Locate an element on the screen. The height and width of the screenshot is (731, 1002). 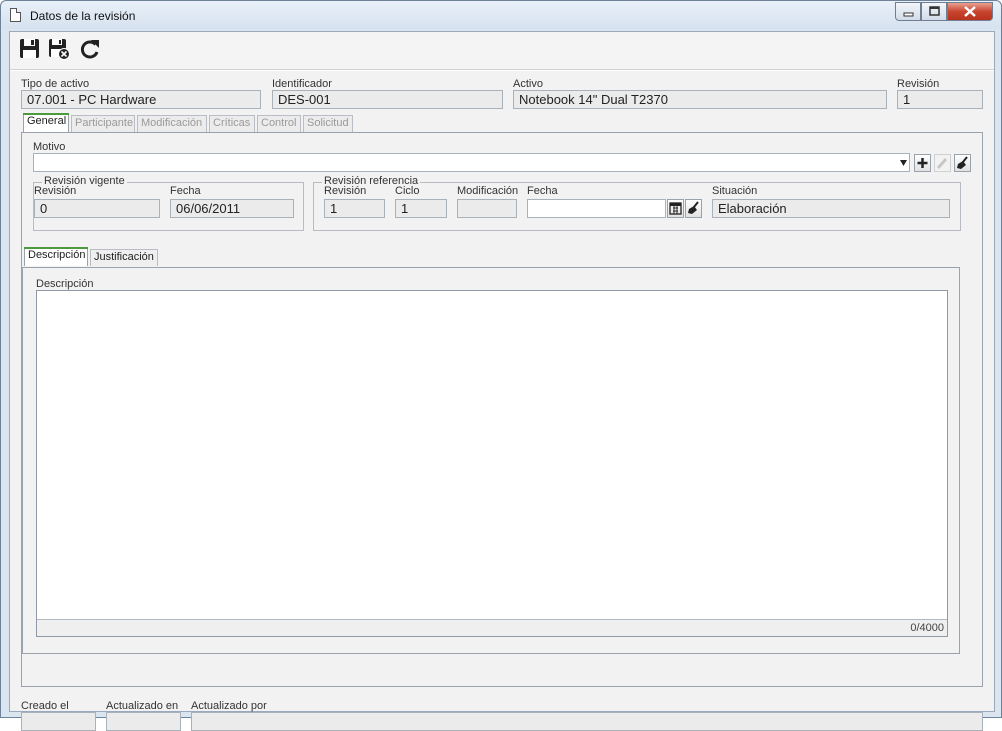
char-counter: 0/4000 is located at coordinates (492, 627).